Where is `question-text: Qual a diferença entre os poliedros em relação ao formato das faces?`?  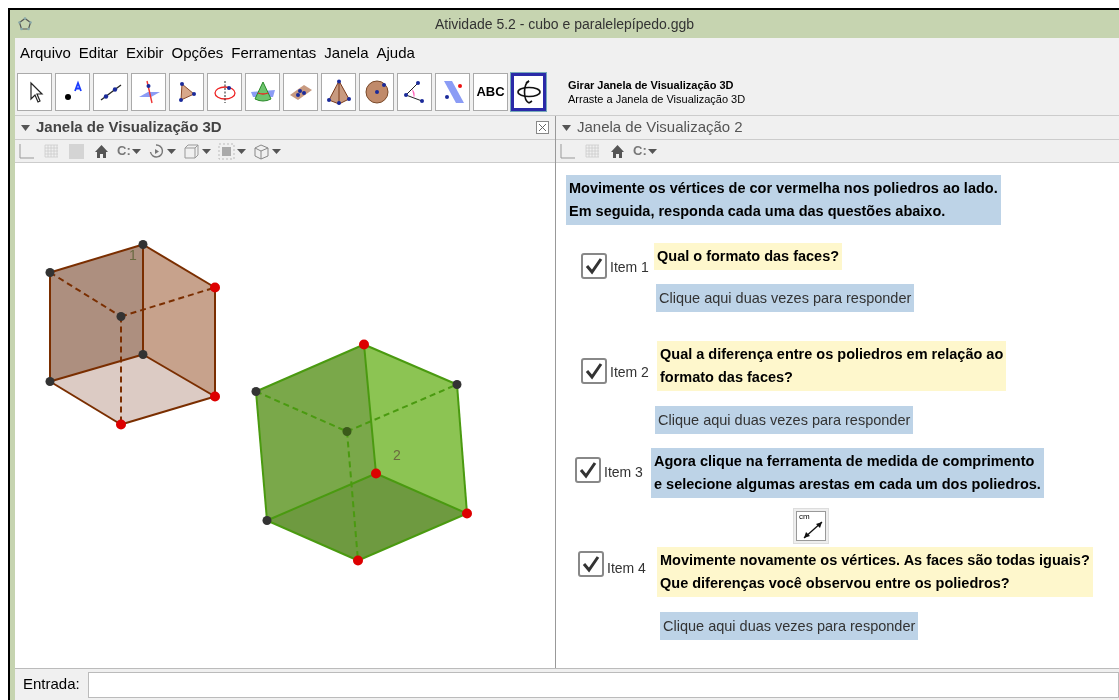 question-text: Qual a diferença entre os poliedros em relação ao formato das faces? is located at coordinates (832, 366).